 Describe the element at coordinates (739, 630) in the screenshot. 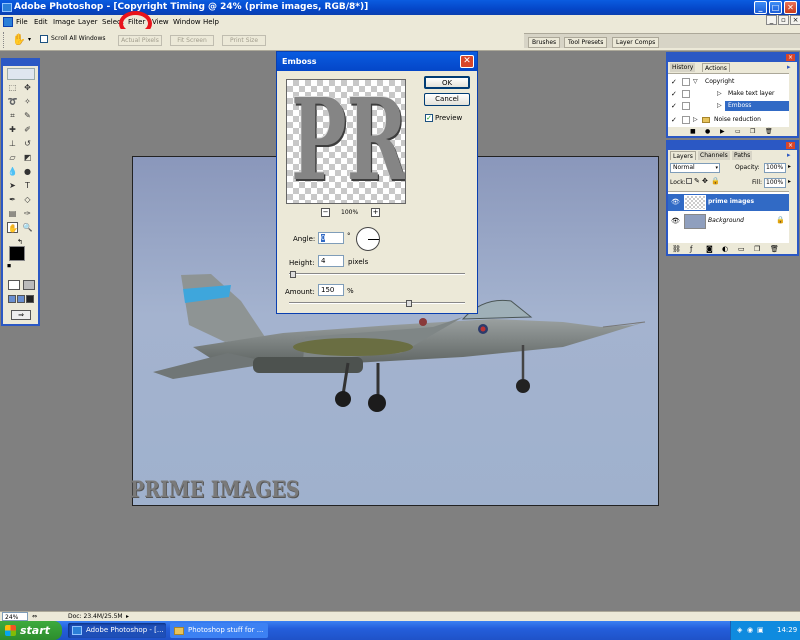

I see `tray-network-icon: ◈` at that location.